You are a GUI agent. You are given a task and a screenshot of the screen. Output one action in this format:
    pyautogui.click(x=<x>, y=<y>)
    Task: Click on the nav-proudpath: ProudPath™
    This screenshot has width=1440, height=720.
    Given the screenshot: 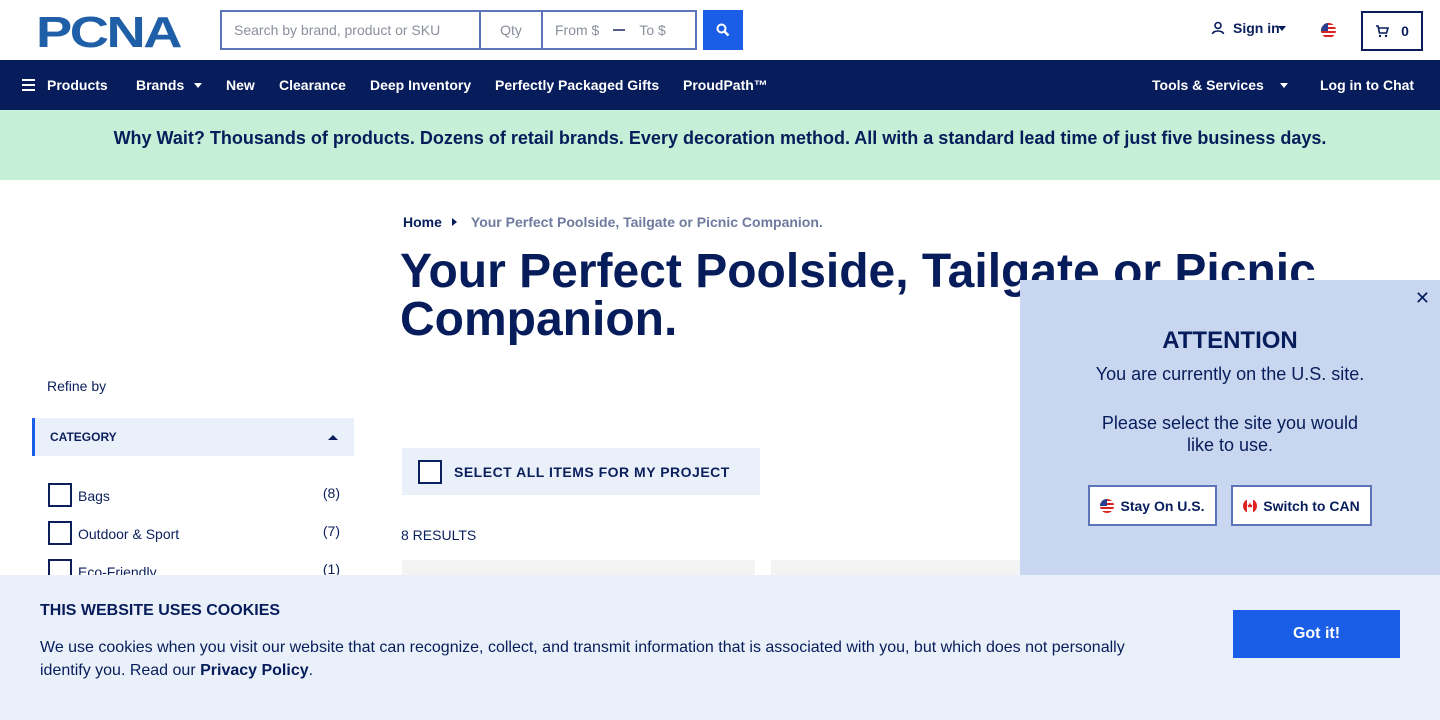 What is the action you would take?
    pyautogui.click(x=725, y=85)
    